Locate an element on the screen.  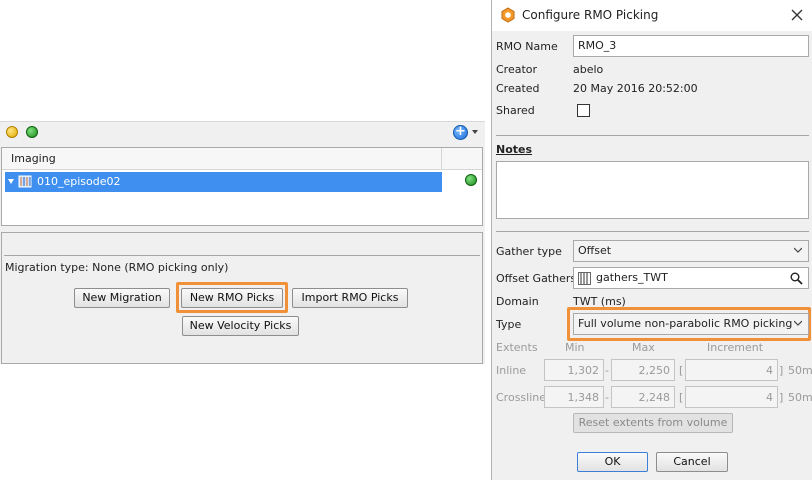
shared-checkbox is located at coordinates (583, 110).